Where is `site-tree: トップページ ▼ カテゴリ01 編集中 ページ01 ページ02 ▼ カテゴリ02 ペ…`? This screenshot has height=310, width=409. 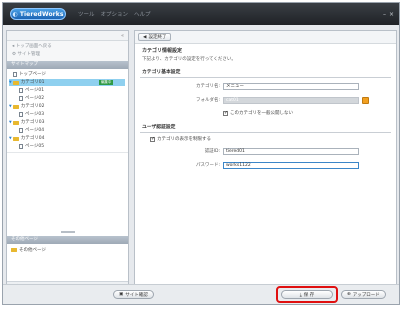 site-tree: トップページ ▼ カテゴリ01 編集中 ページ01 ページ02 ▼ カテゴリ02 ペ… is located at coordinates (67, 110).